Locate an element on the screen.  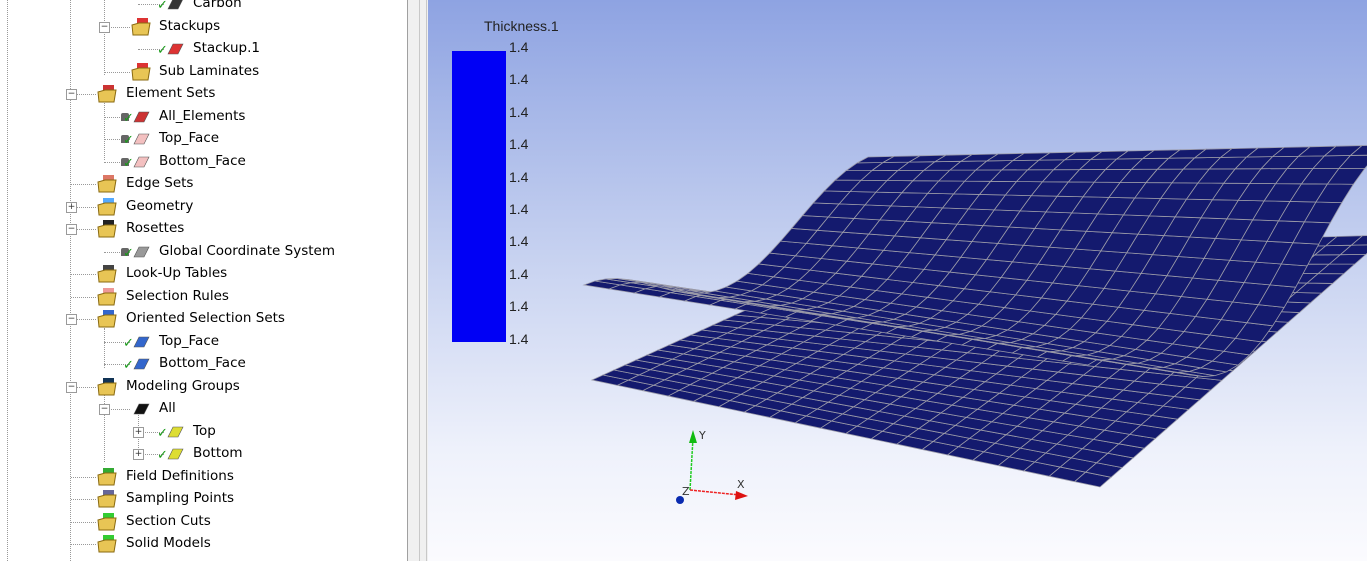
tree-item-label: Geometry is located at coordinates (160, 205).